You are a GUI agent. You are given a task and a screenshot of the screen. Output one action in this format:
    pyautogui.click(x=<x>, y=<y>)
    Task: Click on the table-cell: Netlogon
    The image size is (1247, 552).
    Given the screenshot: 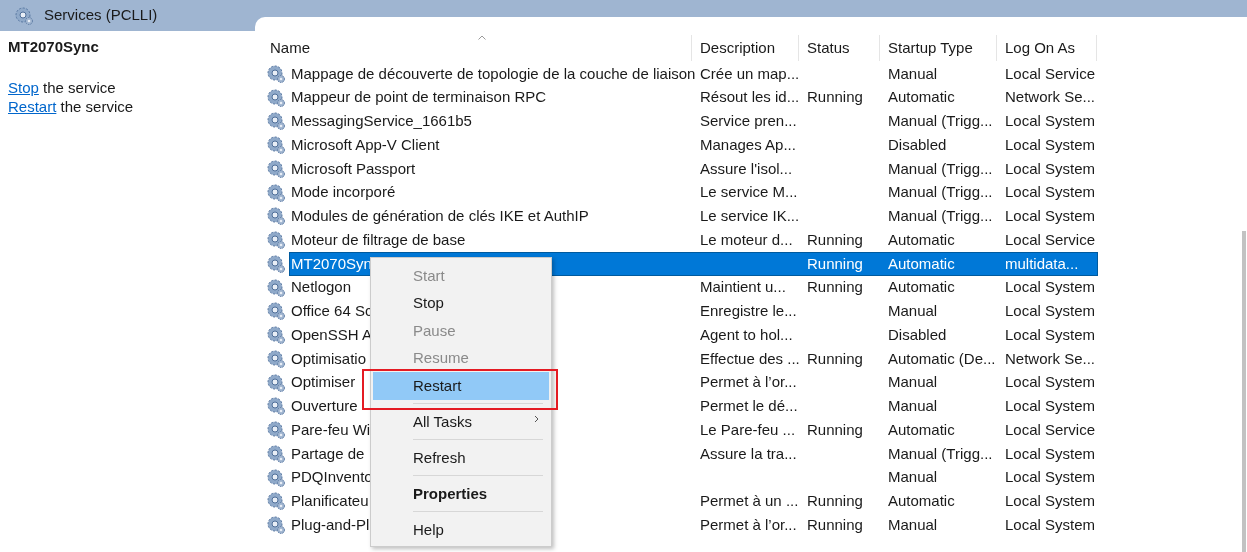 What is the action you would take?
    pyautogui.click(x=321, y=287)
    